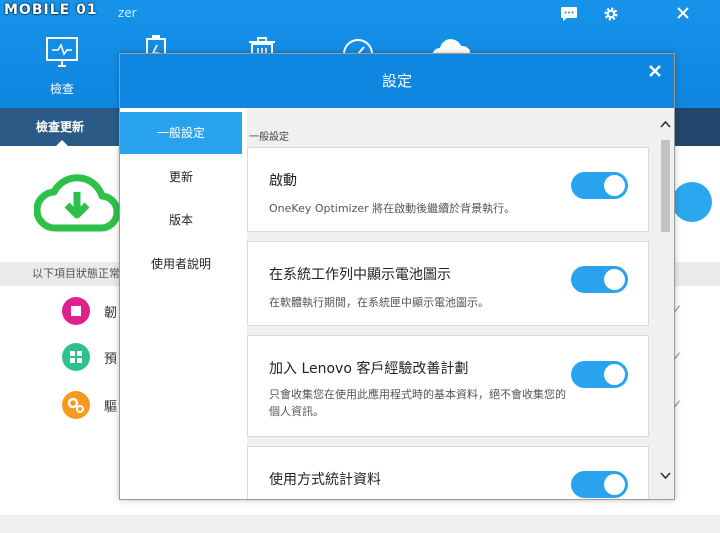  Describe the element at coordinates (283, 181) in the screenshot. I see `setting-title: 啟動` at that location.